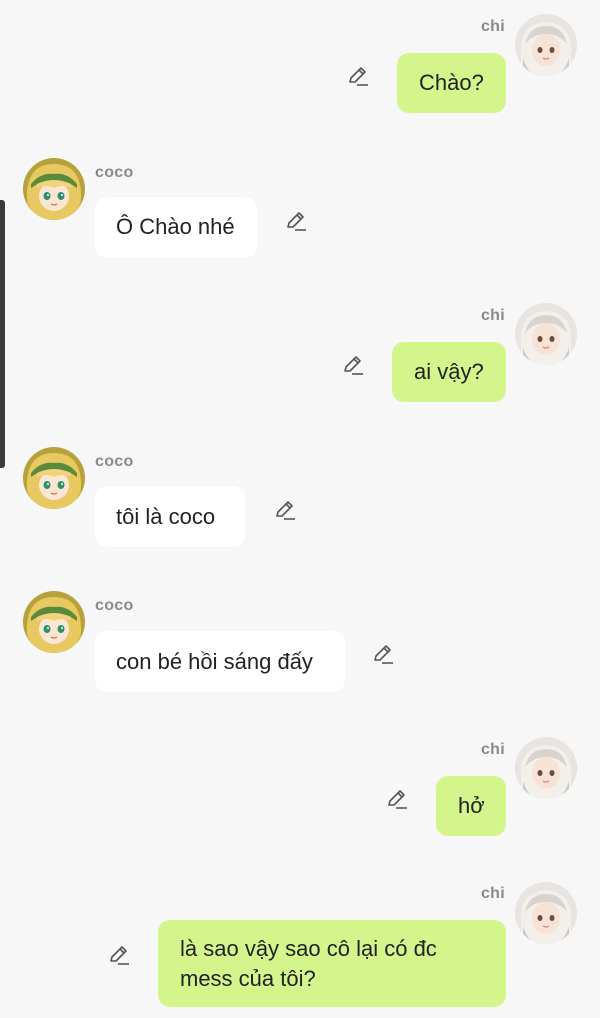 Image resolution: width=600 pixels, height=1018 pixels. I want to click on message-text: hở, so click(471, 805).